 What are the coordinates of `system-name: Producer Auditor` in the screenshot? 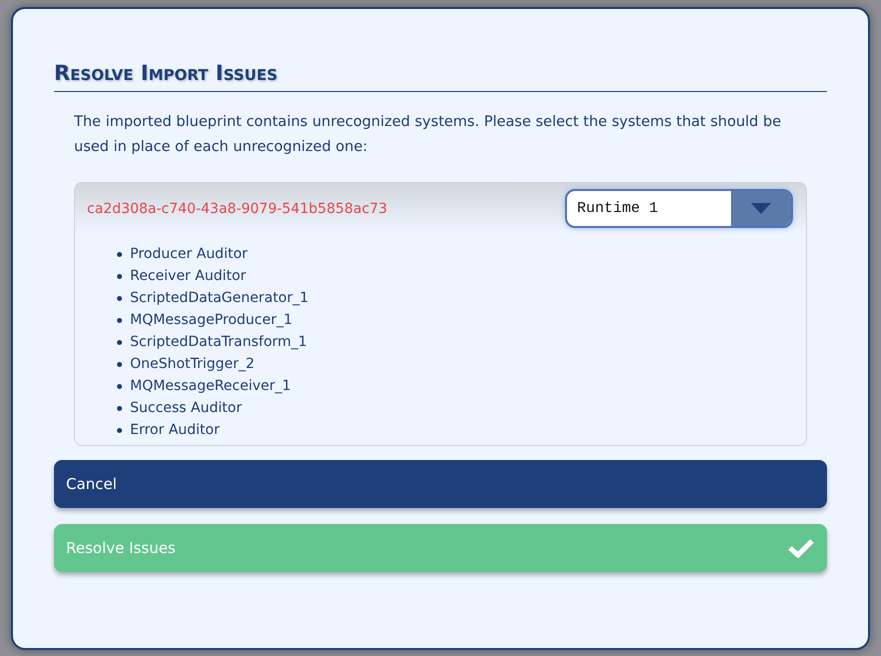 It's located at (189, 254).